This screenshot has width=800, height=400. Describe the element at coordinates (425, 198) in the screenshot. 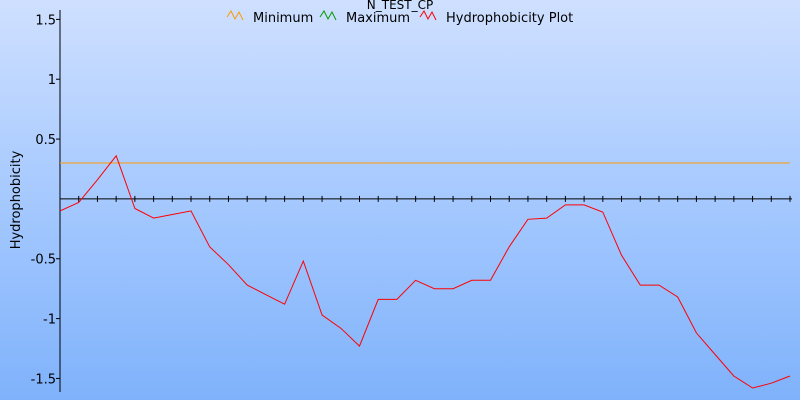

I see `x-axis` at that location.